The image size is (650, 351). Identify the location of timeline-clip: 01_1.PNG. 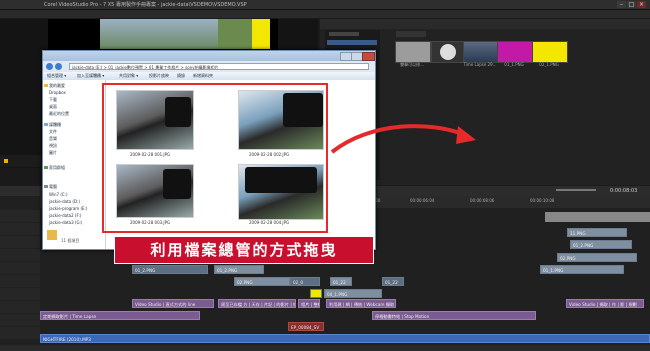
(582, 269).